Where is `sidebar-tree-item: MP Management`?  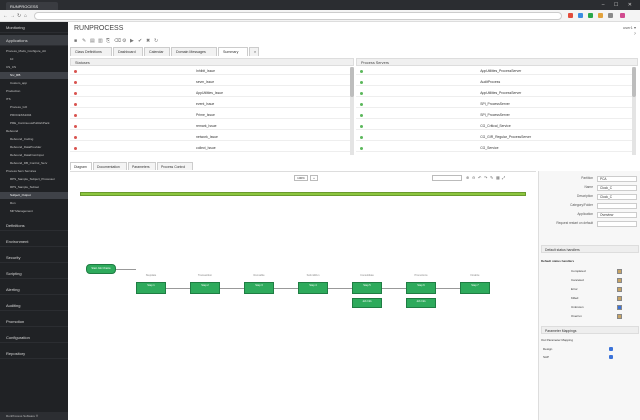
sidebar-tree-item: MP Management is located at coordinates (34, 211).